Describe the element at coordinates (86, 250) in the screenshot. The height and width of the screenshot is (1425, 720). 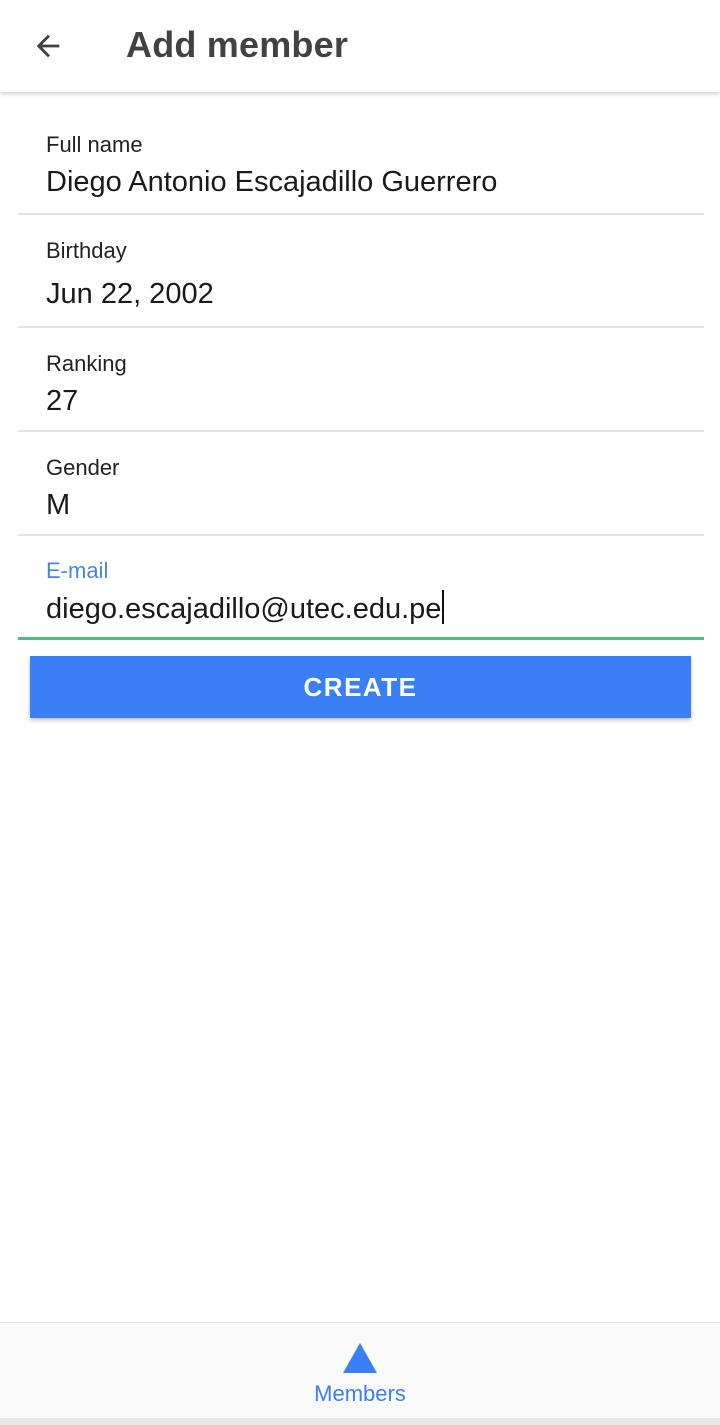
I see `birthday-label: Birthday` at that location.